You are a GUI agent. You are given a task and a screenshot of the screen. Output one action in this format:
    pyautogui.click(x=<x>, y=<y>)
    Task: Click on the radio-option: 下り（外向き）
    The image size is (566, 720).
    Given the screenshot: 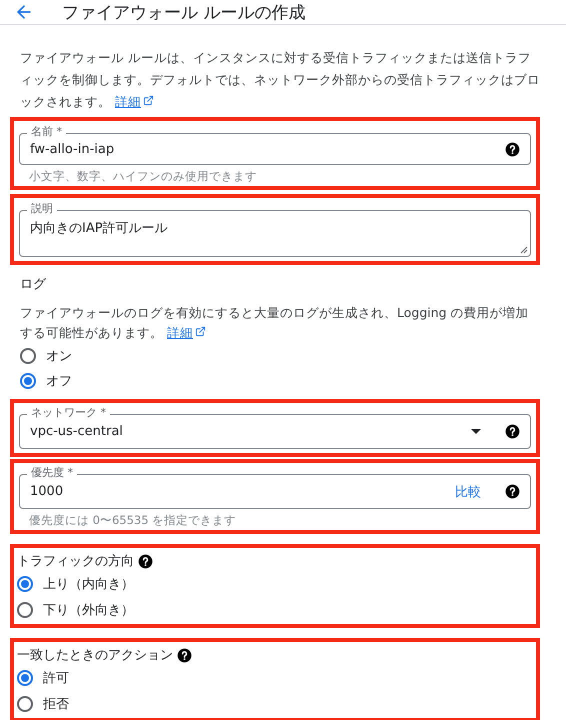 What is the action you would take?
    pyautogui.click(x=75, y=609)
    